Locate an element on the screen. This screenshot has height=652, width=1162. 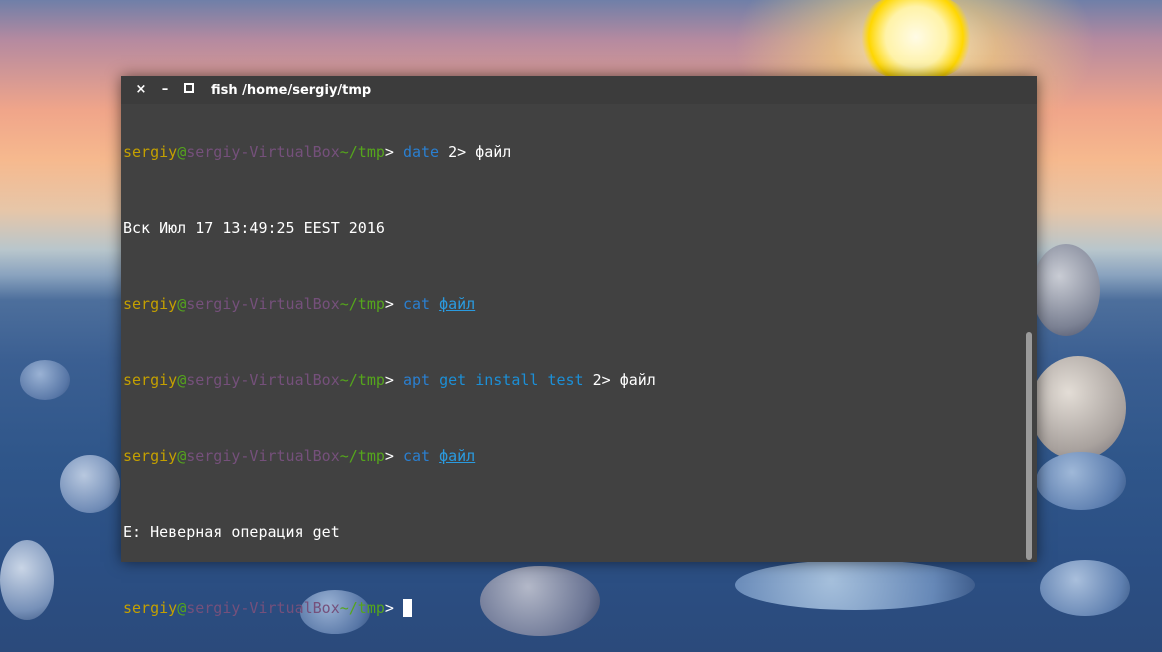
command-output: E: Неверная операция get is located at coordinates (231, 532).